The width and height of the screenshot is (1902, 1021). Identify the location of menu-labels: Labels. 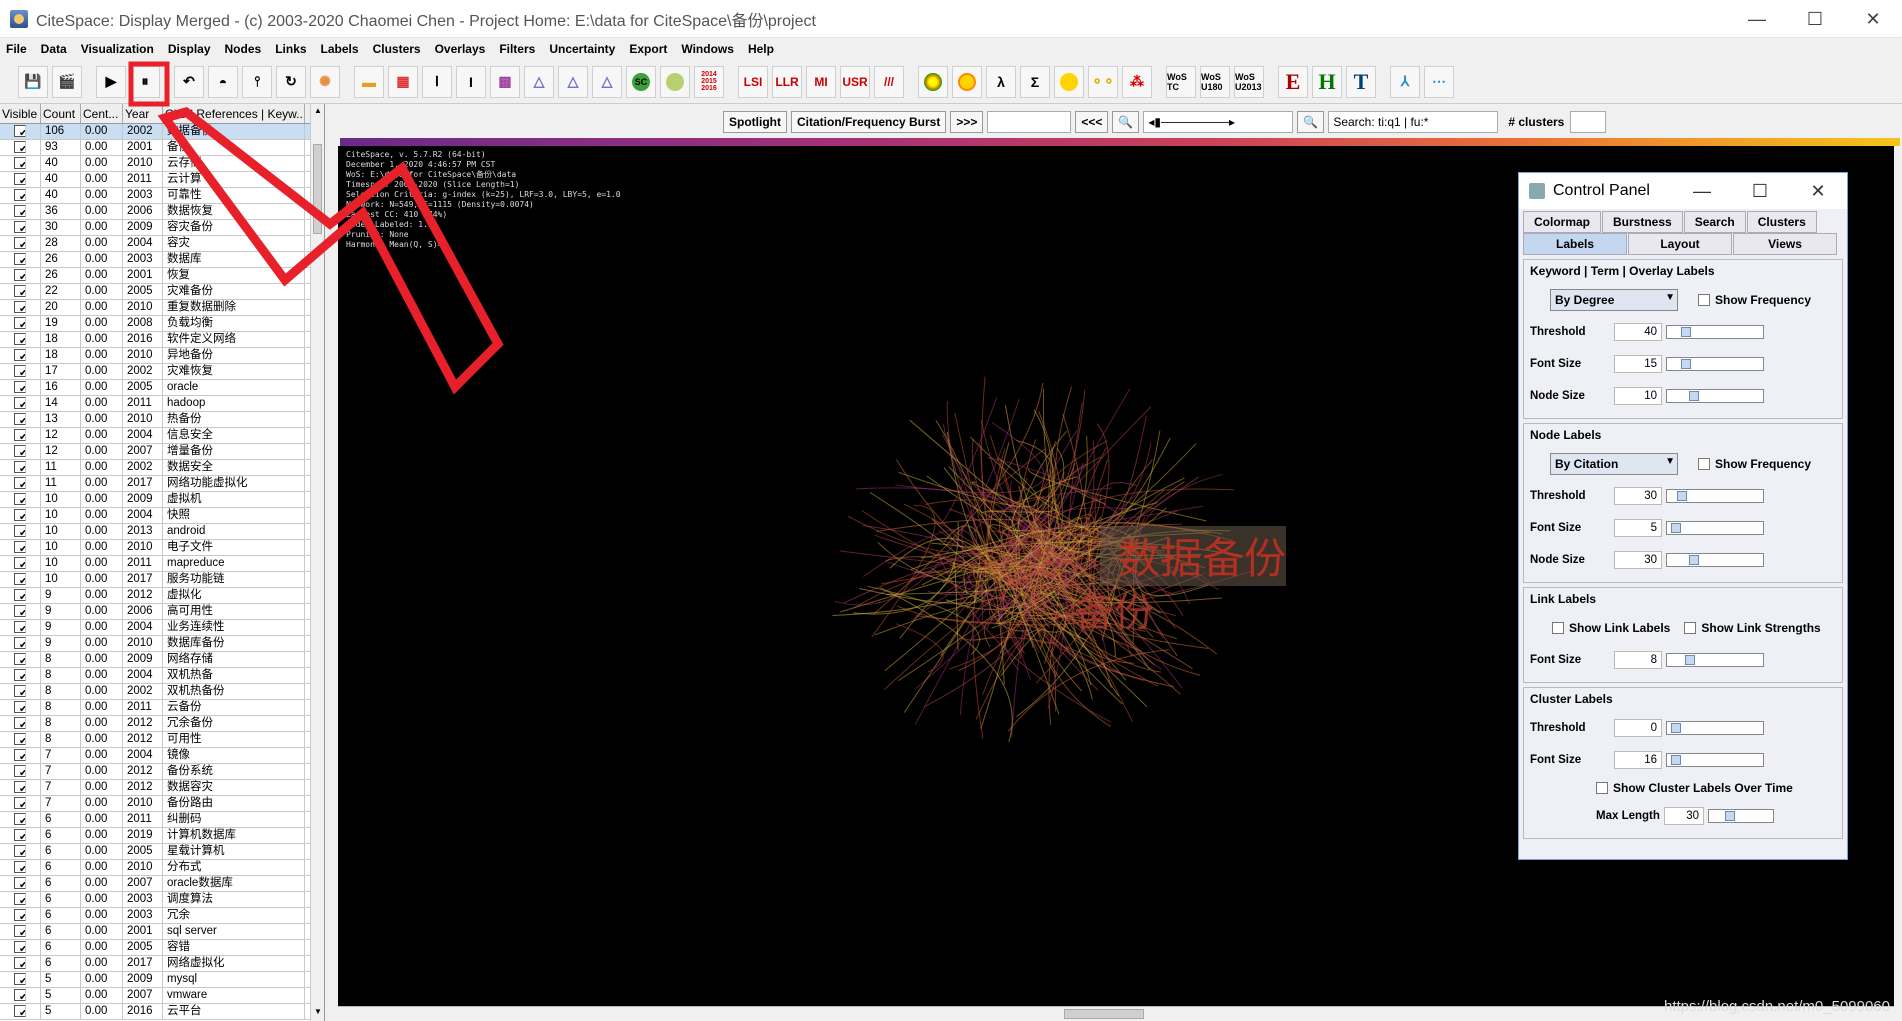
(340, 49).